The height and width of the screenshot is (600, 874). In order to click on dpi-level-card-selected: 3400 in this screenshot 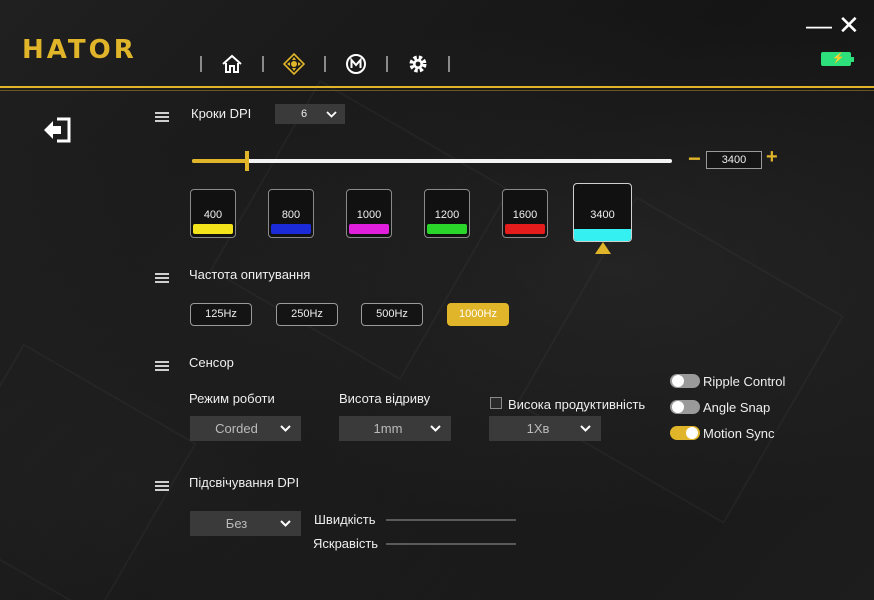, I will do `click(602, 212)`.